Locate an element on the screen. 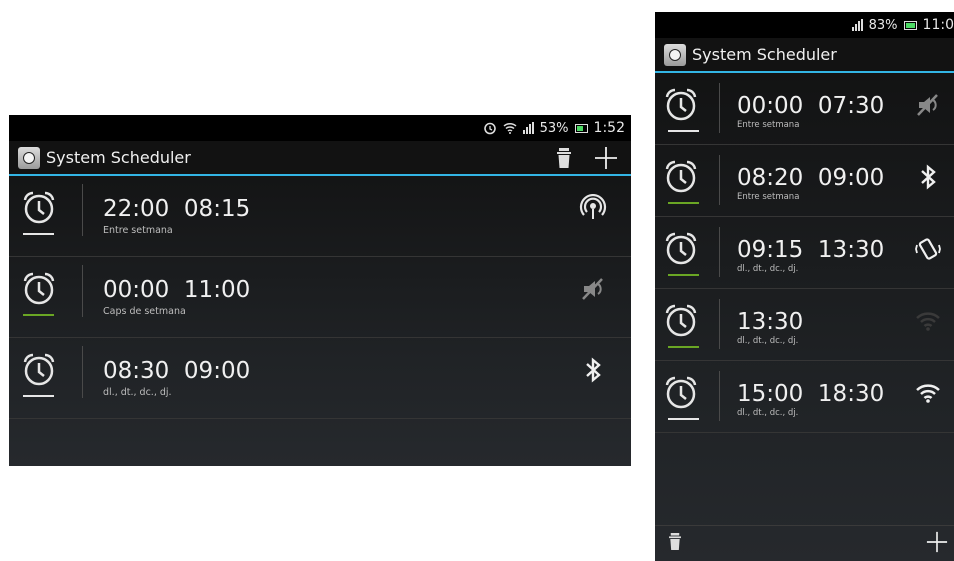 This screenshot has width=954, height=561. end-time: 18:30 is located at coordinates (851, 394).